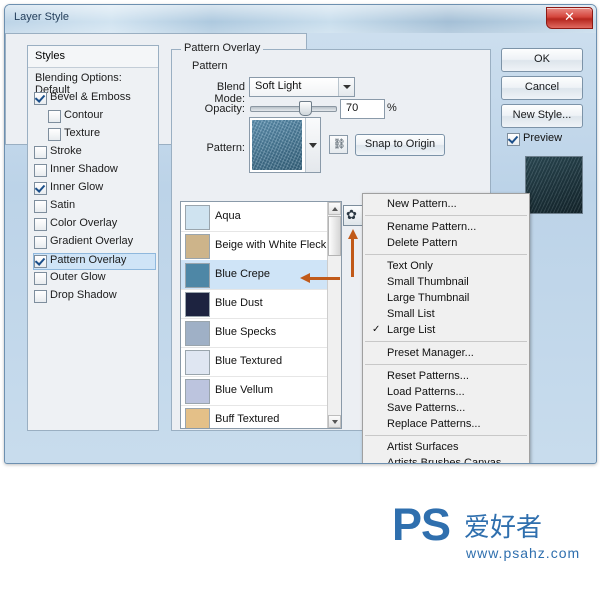 This screenshot has height=600, width=600. Describe the element at coordinates (83, 295) in the screenshot. I see `style-label: Drop Shadow` at that location.